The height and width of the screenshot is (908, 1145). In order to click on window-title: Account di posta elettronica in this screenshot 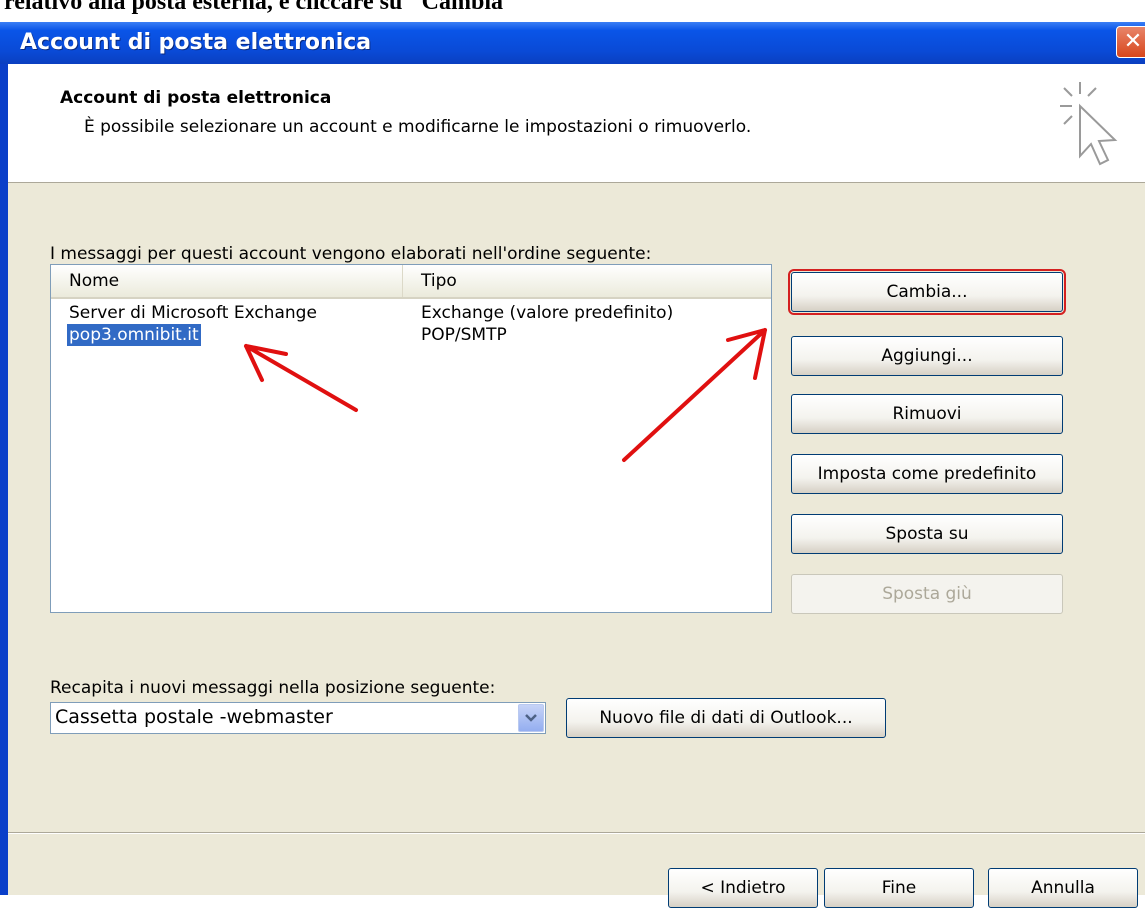, I will do `click(196, 42)`.